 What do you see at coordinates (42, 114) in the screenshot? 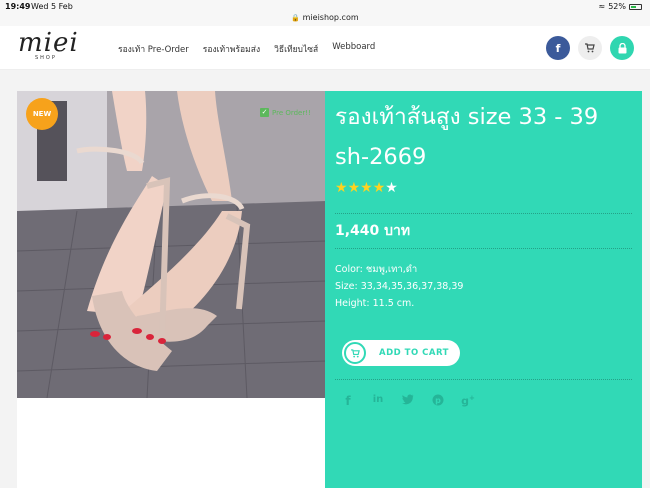
I see `new-badge: NEW` at bounding box center [42, 114].